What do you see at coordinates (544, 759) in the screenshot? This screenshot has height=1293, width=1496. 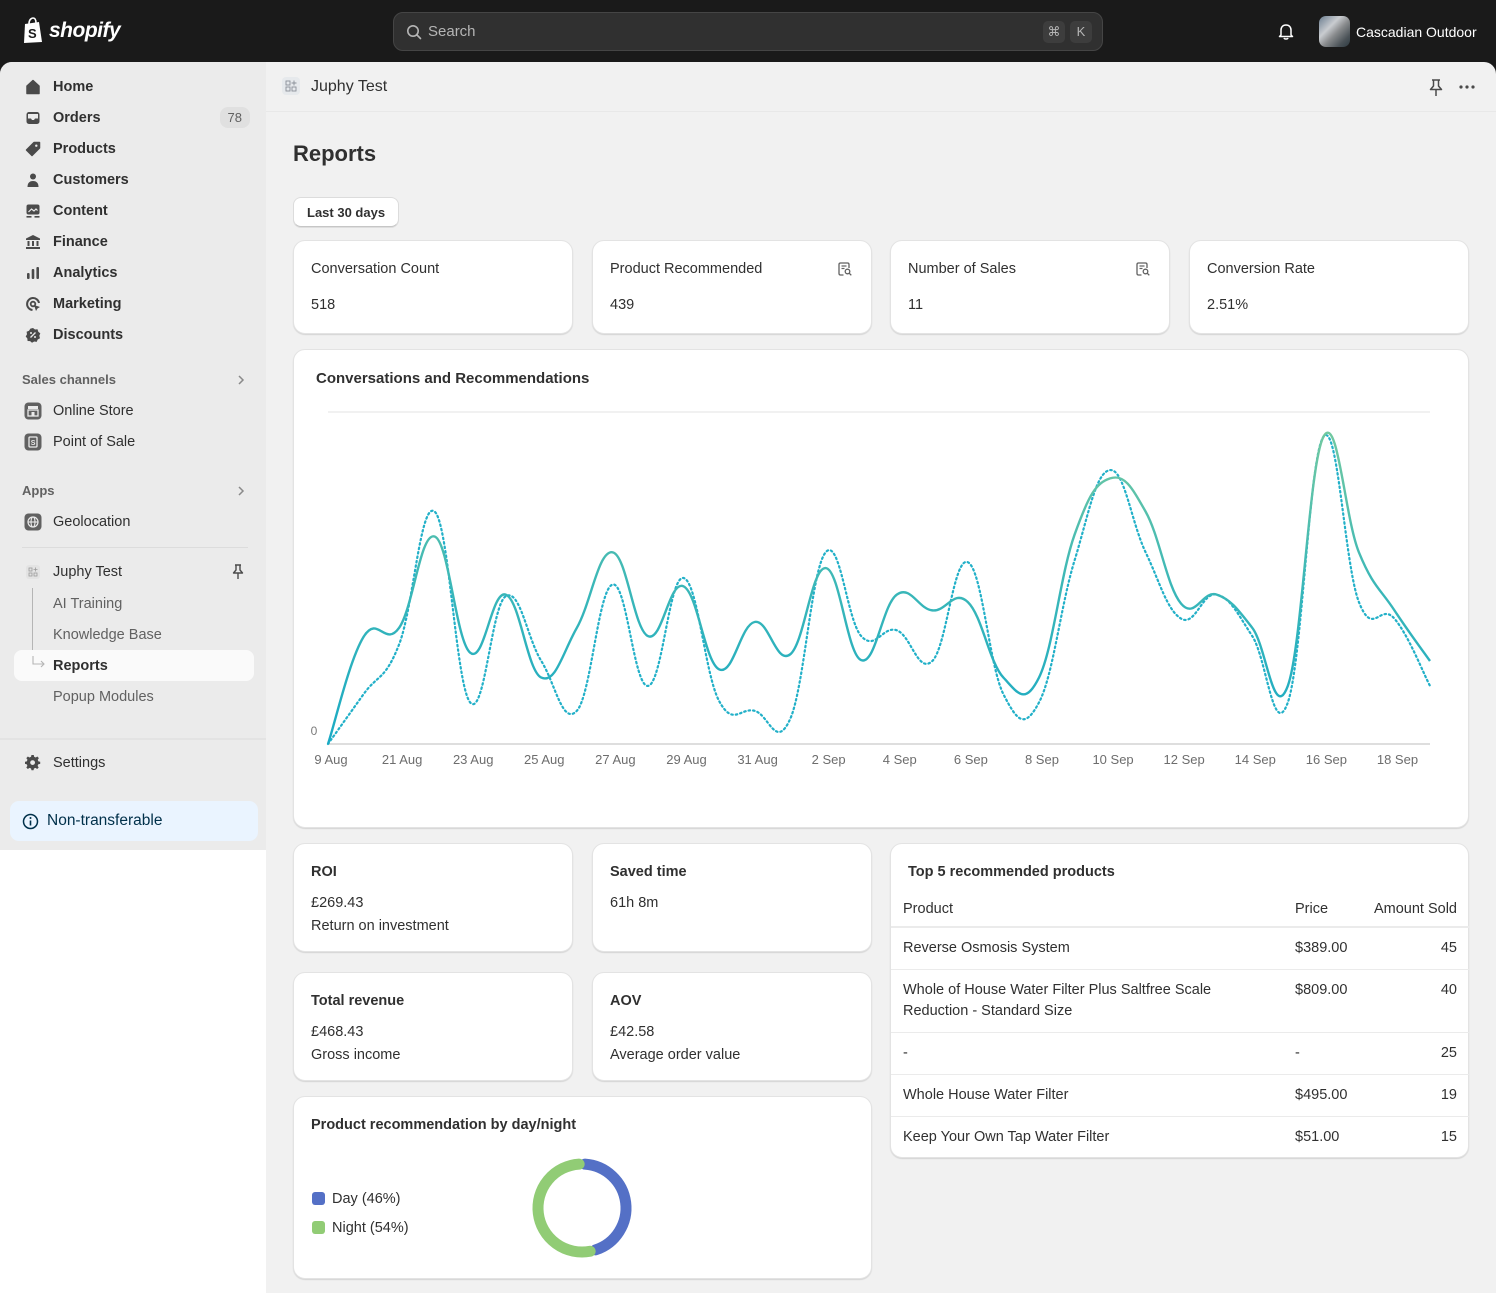 I see `x-tick-label: 25 Aug` at bounding box center [544, 759].